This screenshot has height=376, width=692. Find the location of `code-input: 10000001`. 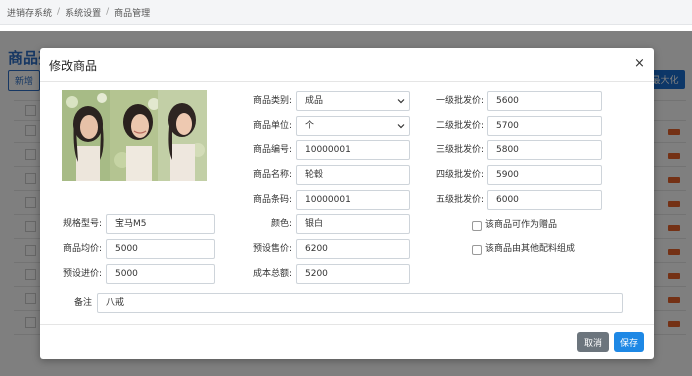

code-input: 10000001 is located at coordinates (353, 150).